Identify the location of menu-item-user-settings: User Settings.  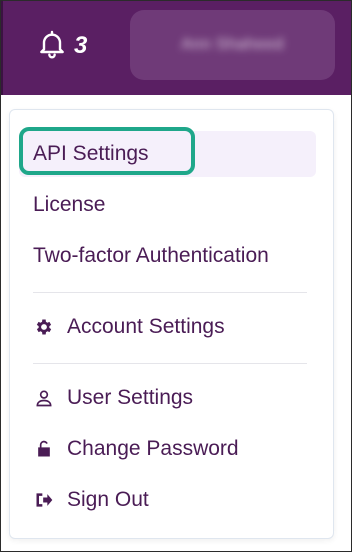
(167, 398).